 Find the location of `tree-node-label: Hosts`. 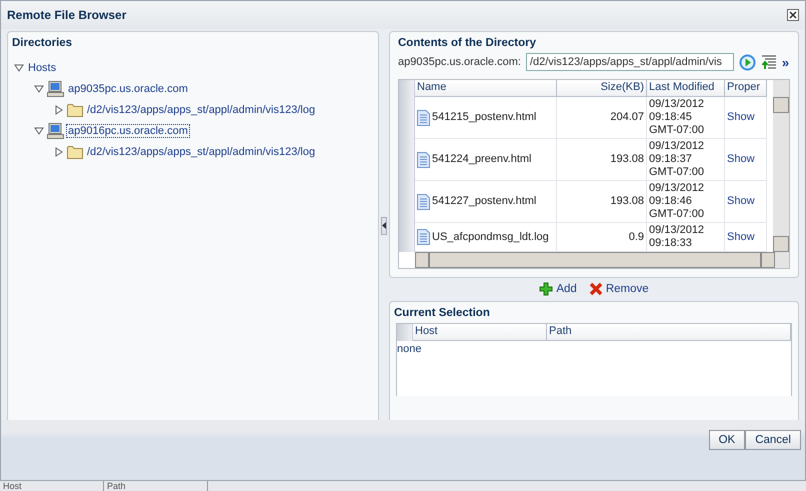

tree-node-label: Hosts is located at coordinates (42, 68).